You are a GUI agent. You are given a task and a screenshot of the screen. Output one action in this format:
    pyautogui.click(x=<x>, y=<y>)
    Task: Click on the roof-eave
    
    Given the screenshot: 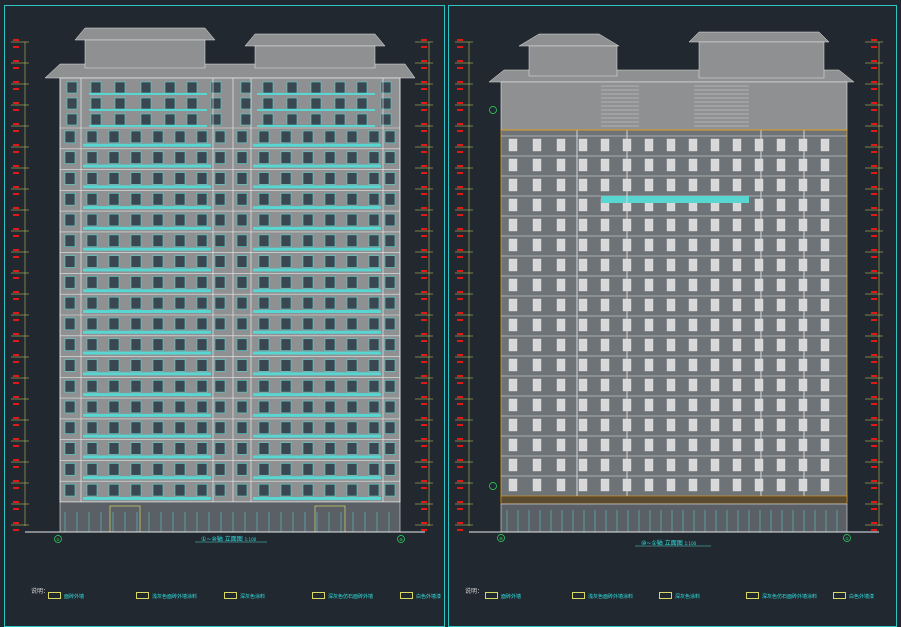 What is the action you would take?
    pyautogui.click(x=315, y=40)
    